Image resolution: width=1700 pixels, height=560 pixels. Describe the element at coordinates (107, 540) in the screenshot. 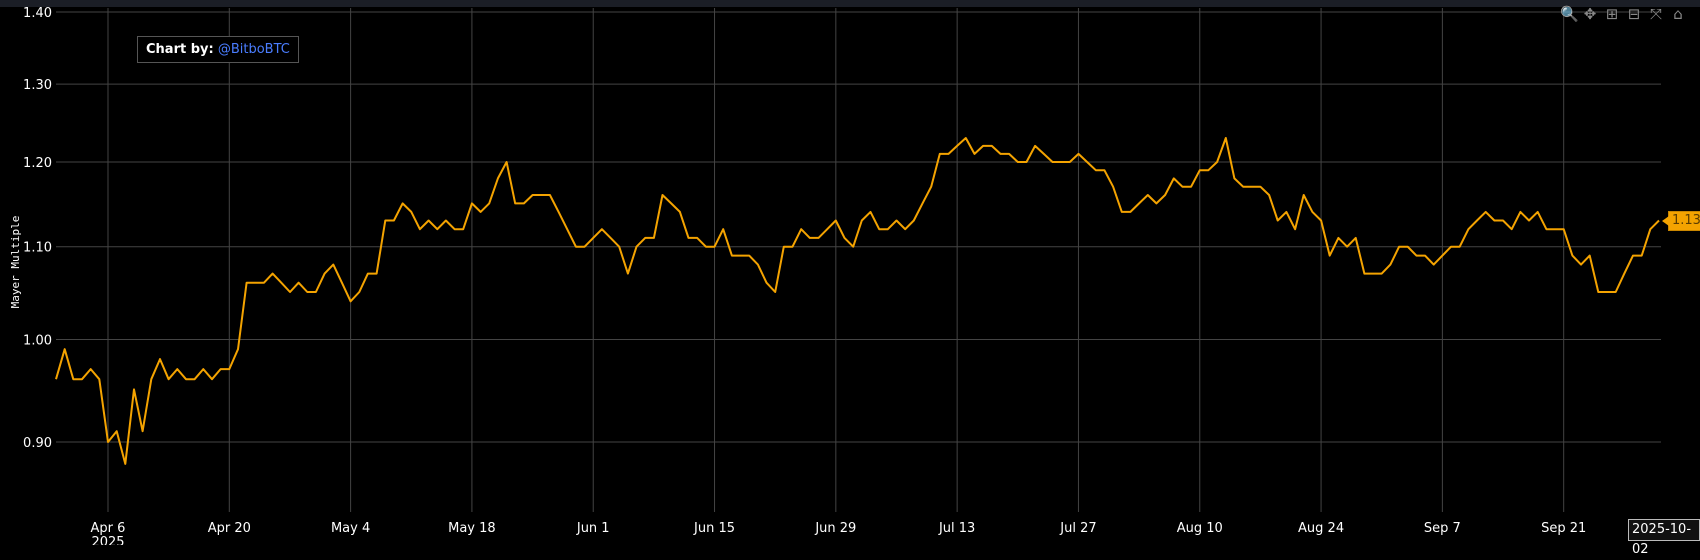

I see `x-tick-sublabel: 2025` at that location.